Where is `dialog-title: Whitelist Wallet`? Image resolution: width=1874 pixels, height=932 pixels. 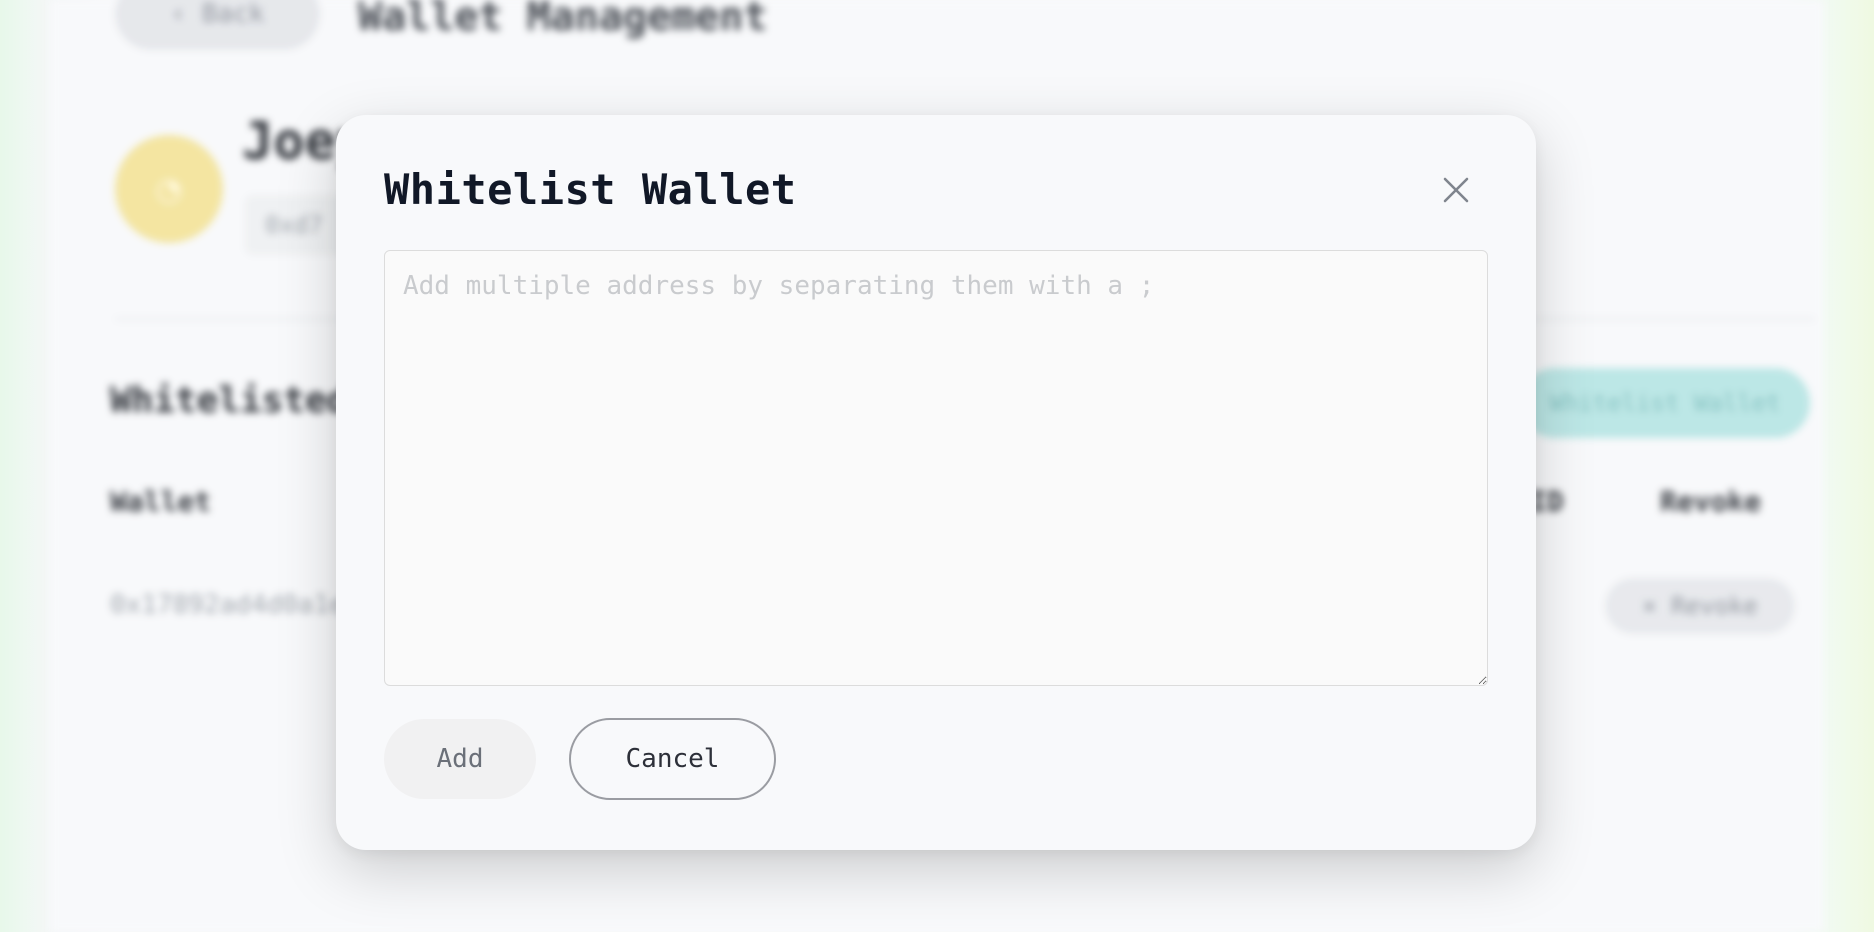
dialog-title: Whitelist Wallet is located at coordinates (590, 189).